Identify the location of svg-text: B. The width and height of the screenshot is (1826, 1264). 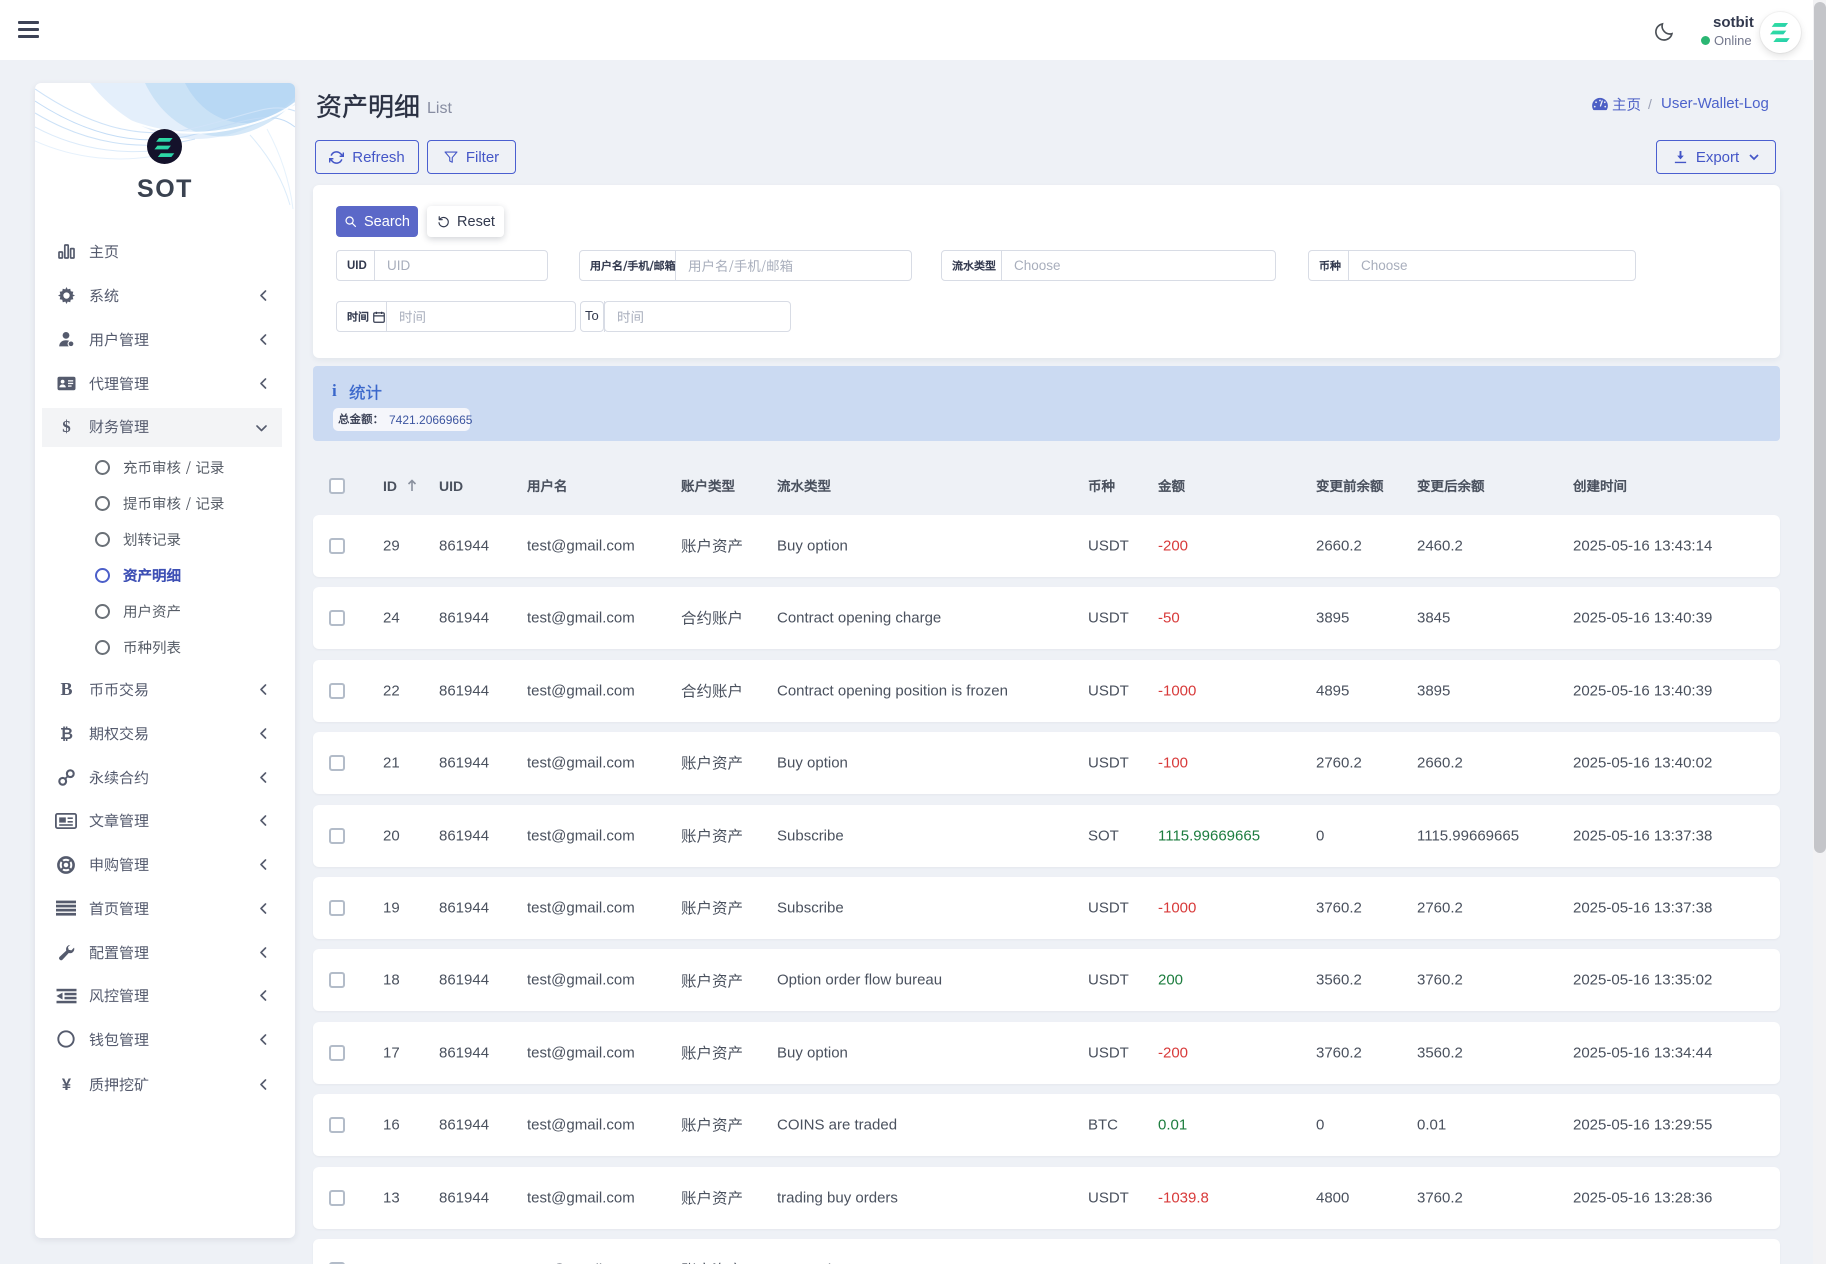
(66, 689).